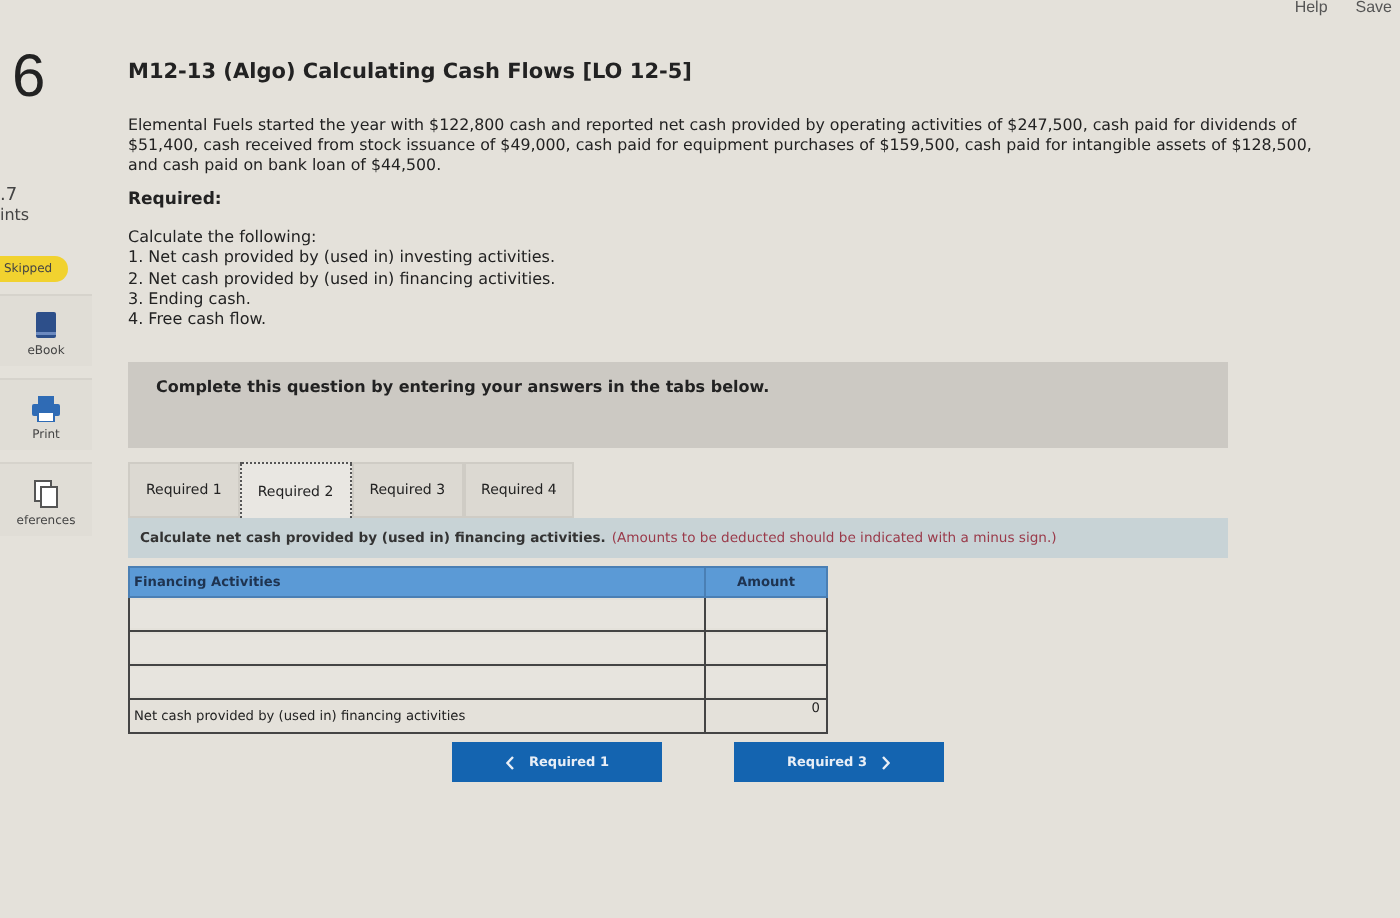  Describe the element at coordinates (223, 238) in the screenshot. I see `instruction-text: Calculate the following:` at that location.